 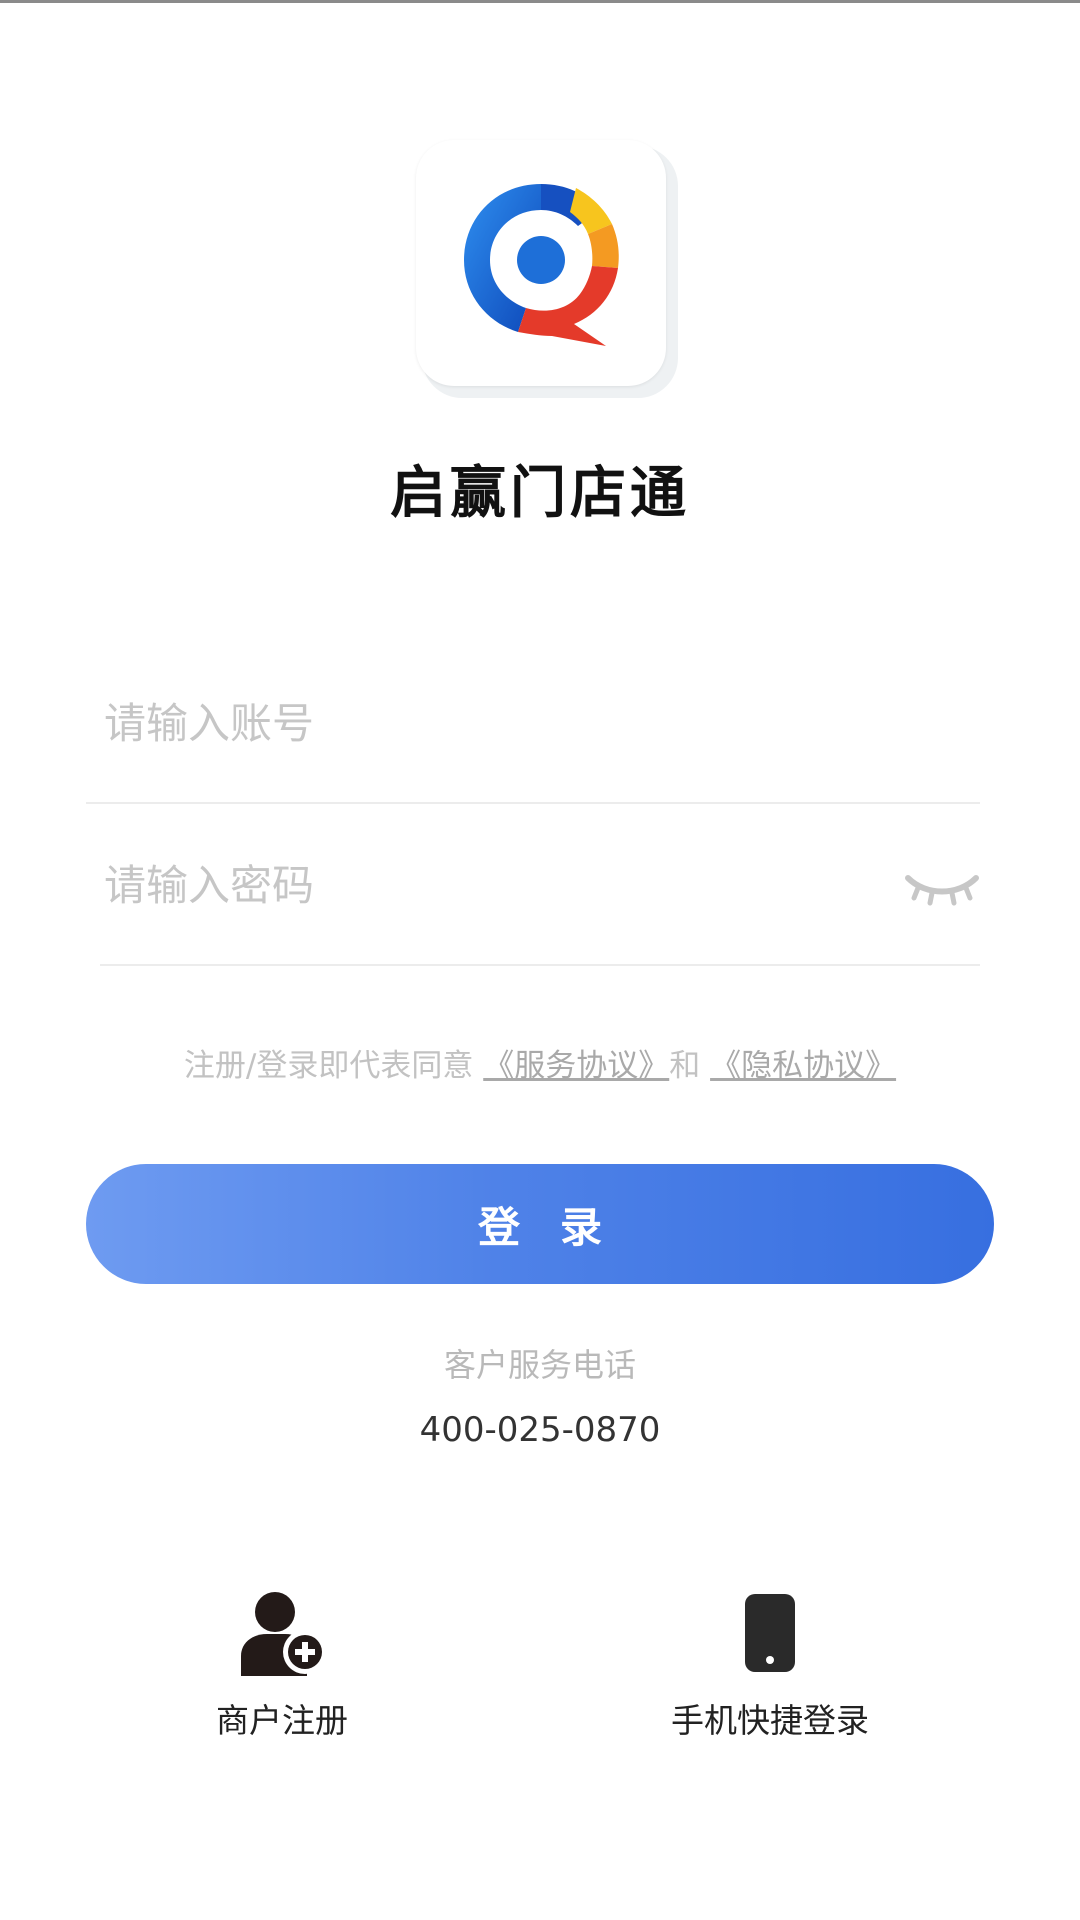 I want to click on user-add-icon, so click(x=284, y=1634).